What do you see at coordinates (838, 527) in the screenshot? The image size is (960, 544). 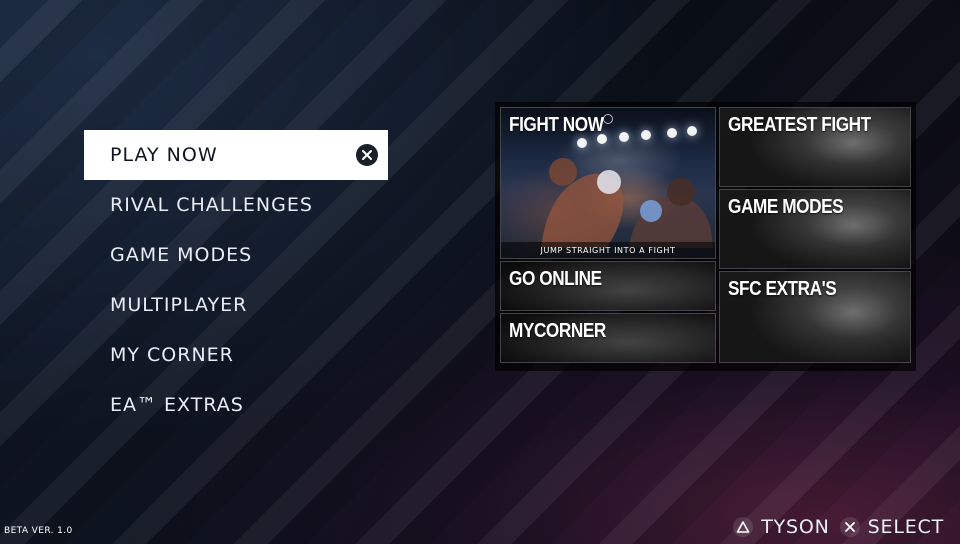 I see `button-hints: TYSON SELECT` at bounding box center [838, 527].